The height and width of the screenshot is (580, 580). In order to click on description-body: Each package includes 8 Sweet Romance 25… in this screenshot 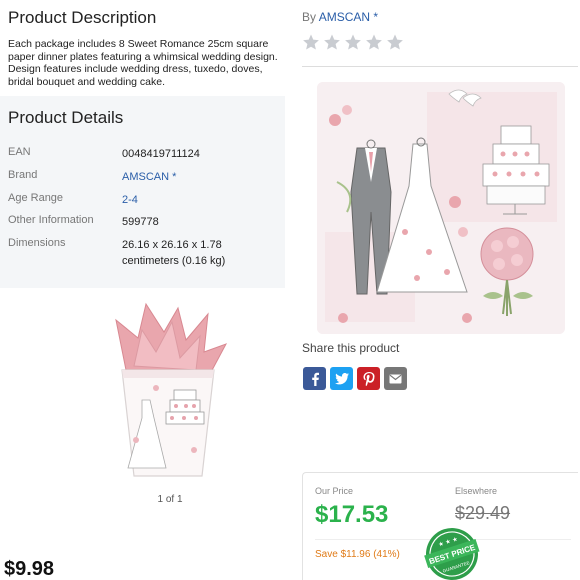, I will do `click(143, 63)`.